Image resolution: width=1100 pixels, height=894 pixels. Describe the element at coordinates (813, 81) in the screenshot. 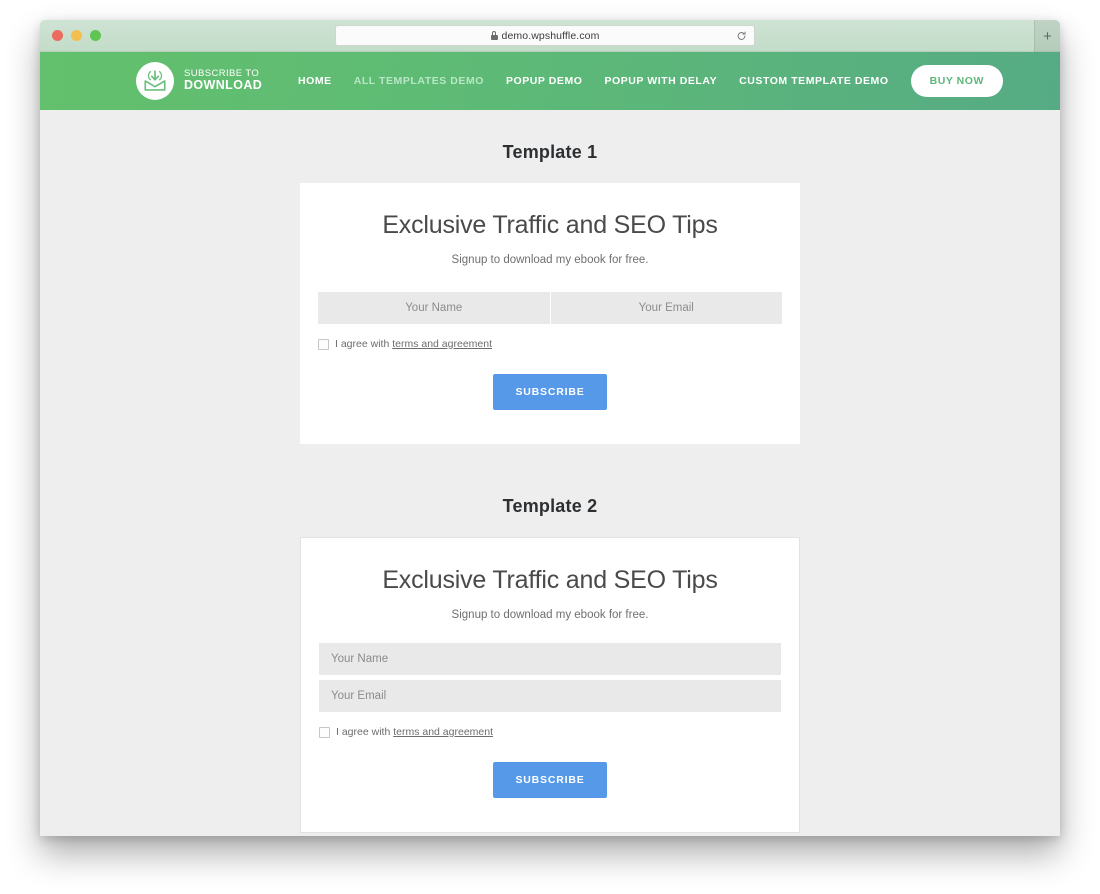

I see `nav-item-custom-template-demo: CUSTOM TEMPLATE DEMO` at that location.